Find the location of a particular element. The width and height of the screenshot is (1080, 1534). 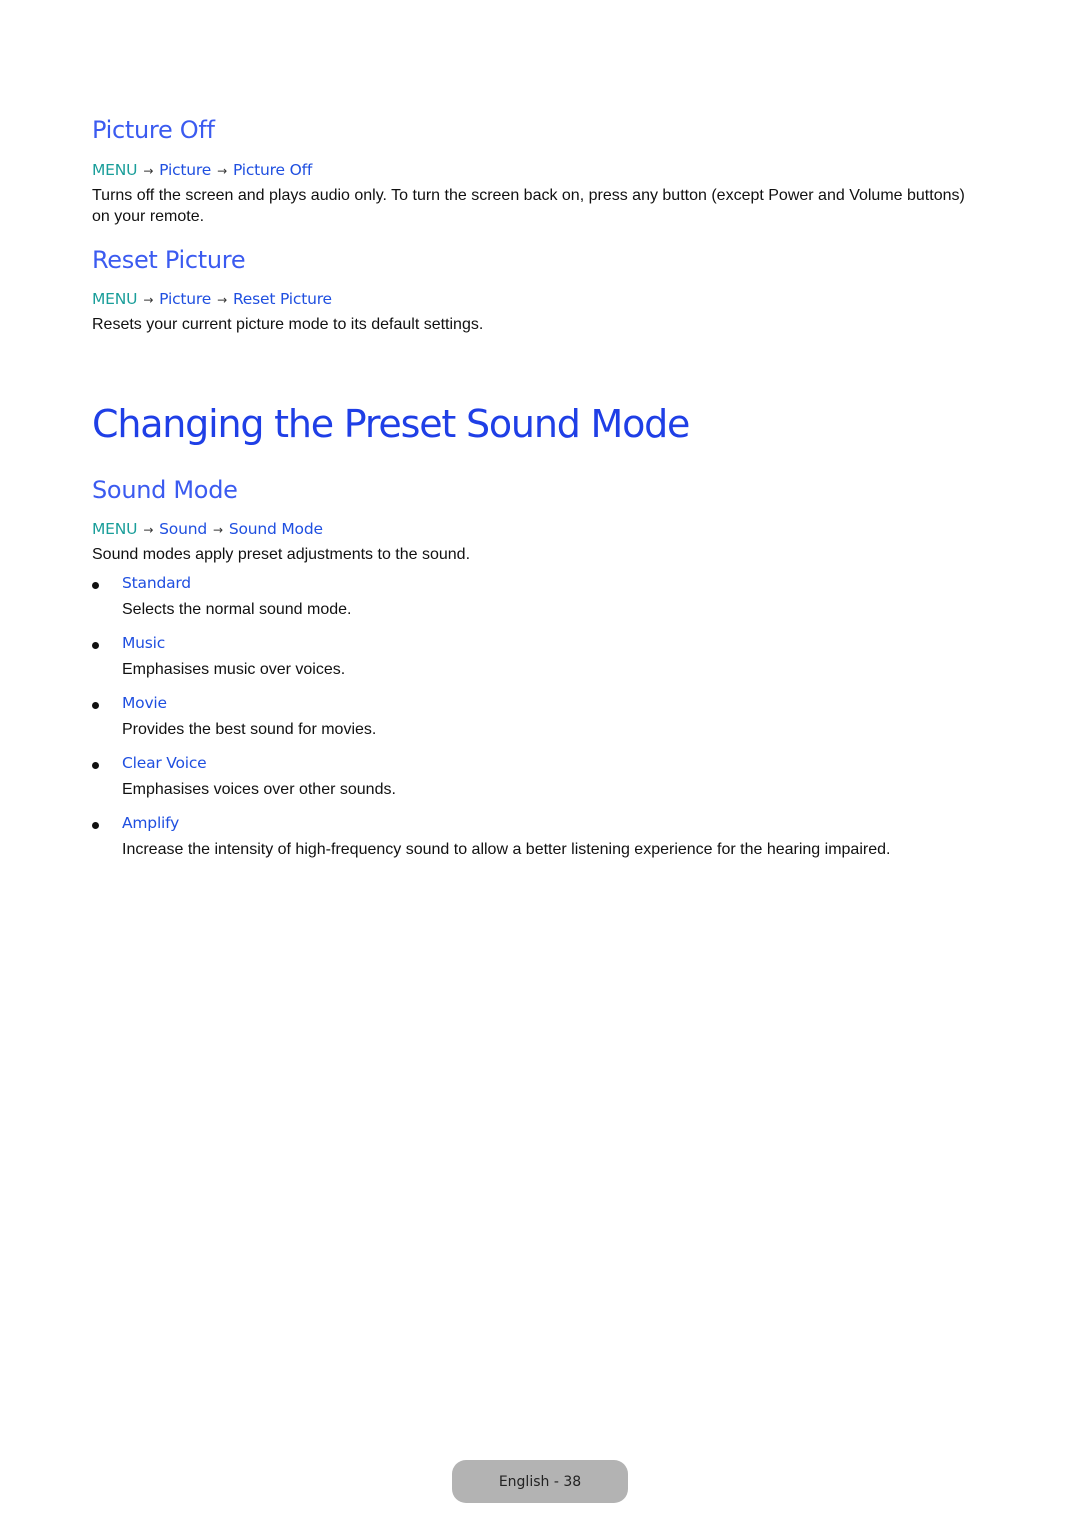

list-item-label: Movie is located at coordinates (144, 703).